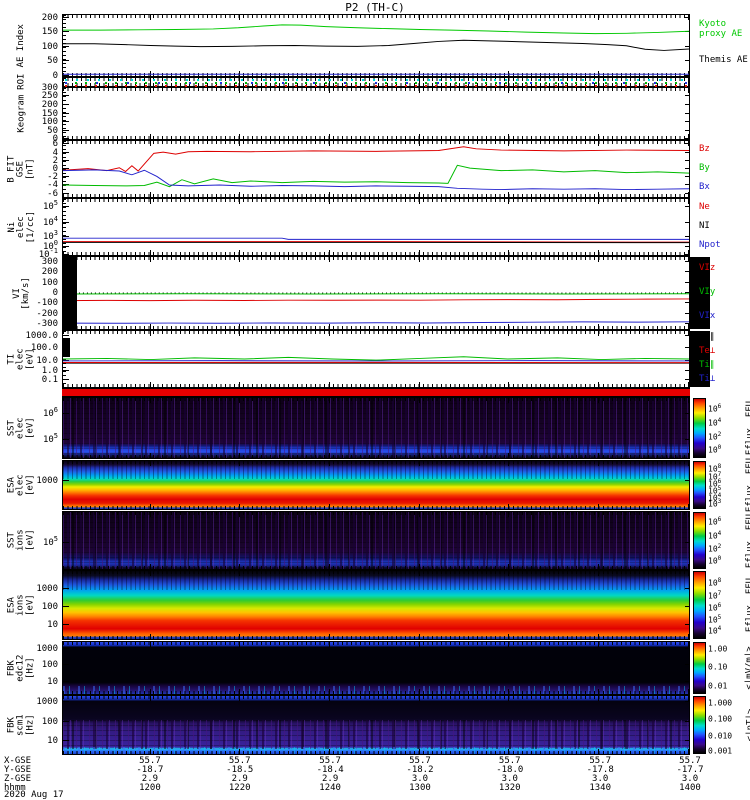 The height and width of the screenshot is (800, 750). Describe the element at coordinates (66, 347) in the screenshot. I see `data-gap-bar` at that location.